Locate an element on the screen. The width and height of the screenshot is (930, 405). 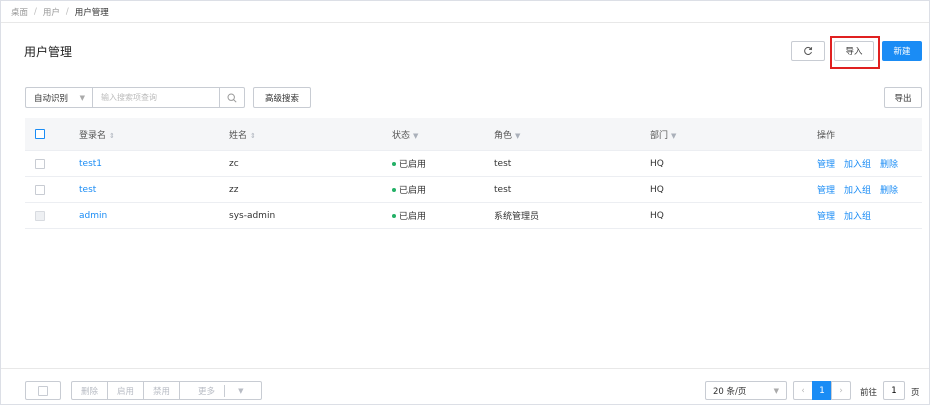
chevron-left-icon: ‹ is located at coordinates (803, 390).